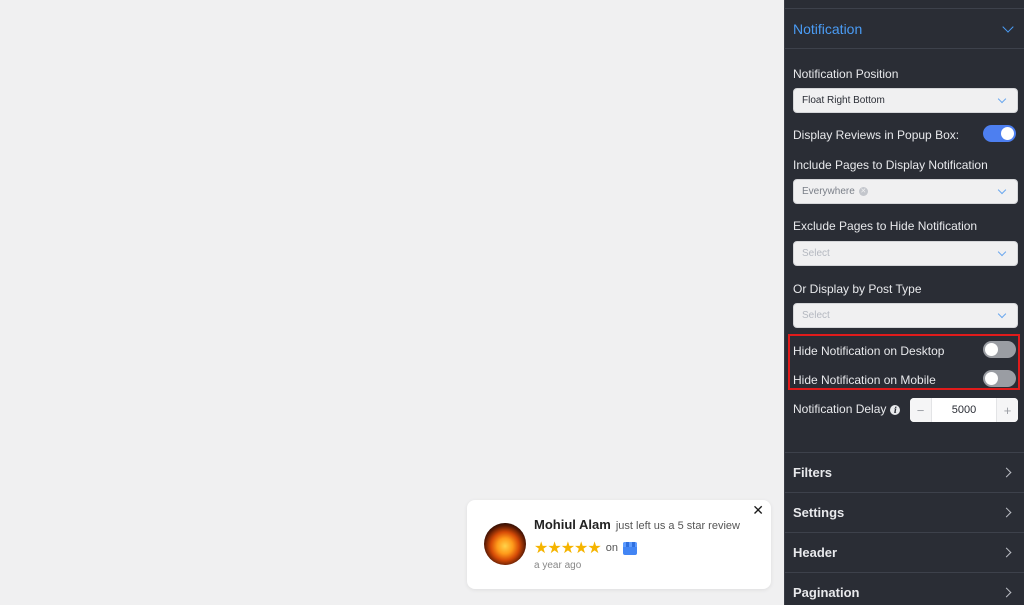 The image size is (1024, 605). I want to click on increment-button: +, so click(1007, 410).